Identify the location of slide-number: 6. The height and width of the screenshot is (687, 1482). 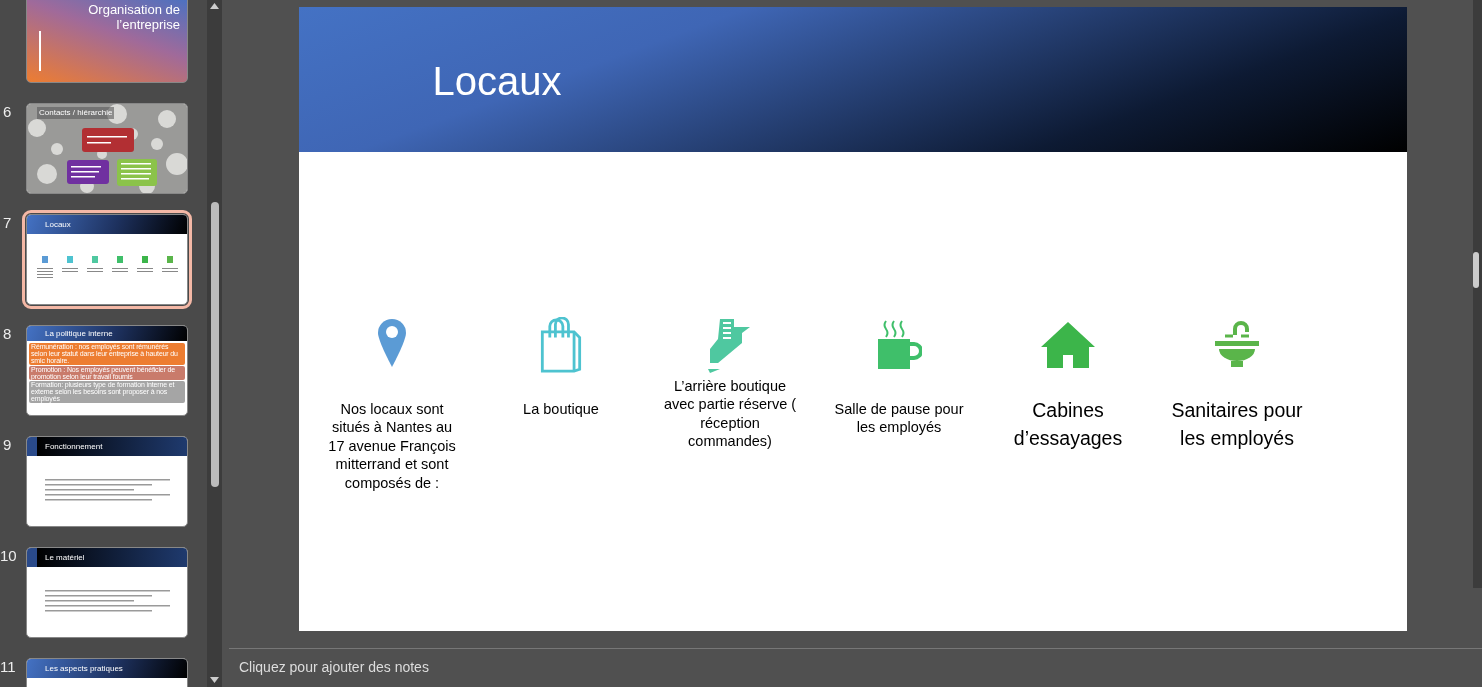
(7, 111).